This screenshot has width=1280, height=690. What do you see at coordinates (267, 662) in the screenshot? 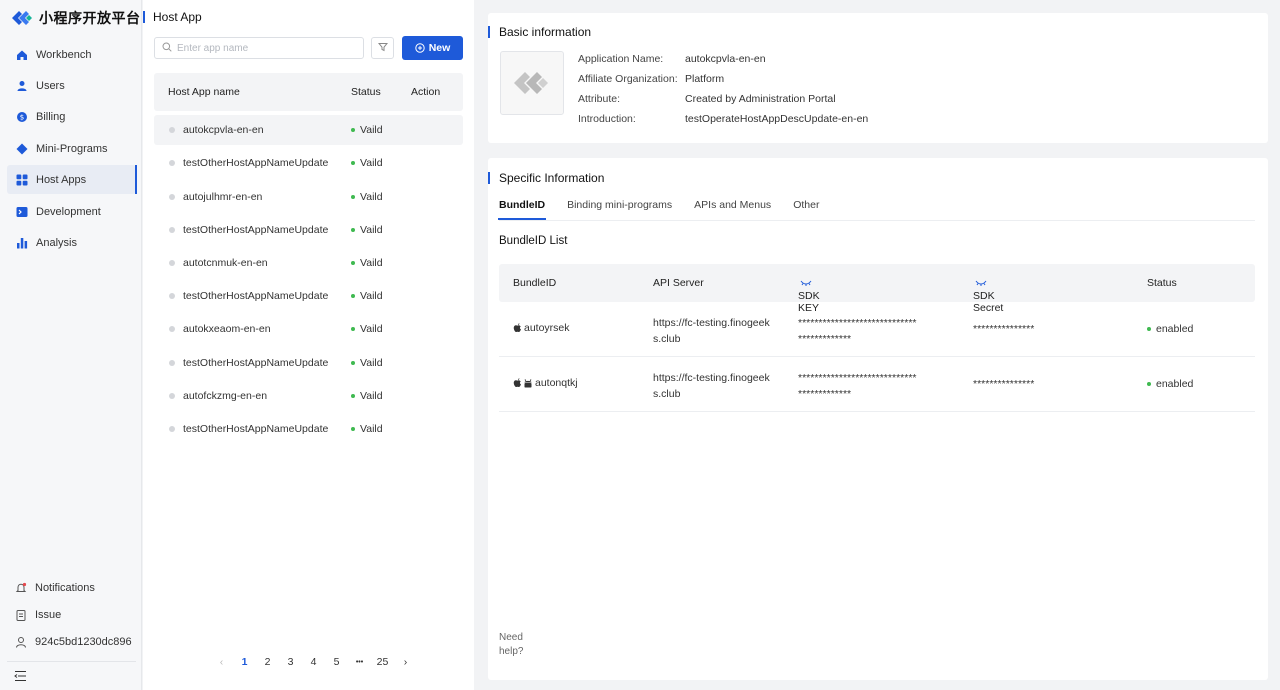
I see `page-2: 2` at bounding box center [267, 662].